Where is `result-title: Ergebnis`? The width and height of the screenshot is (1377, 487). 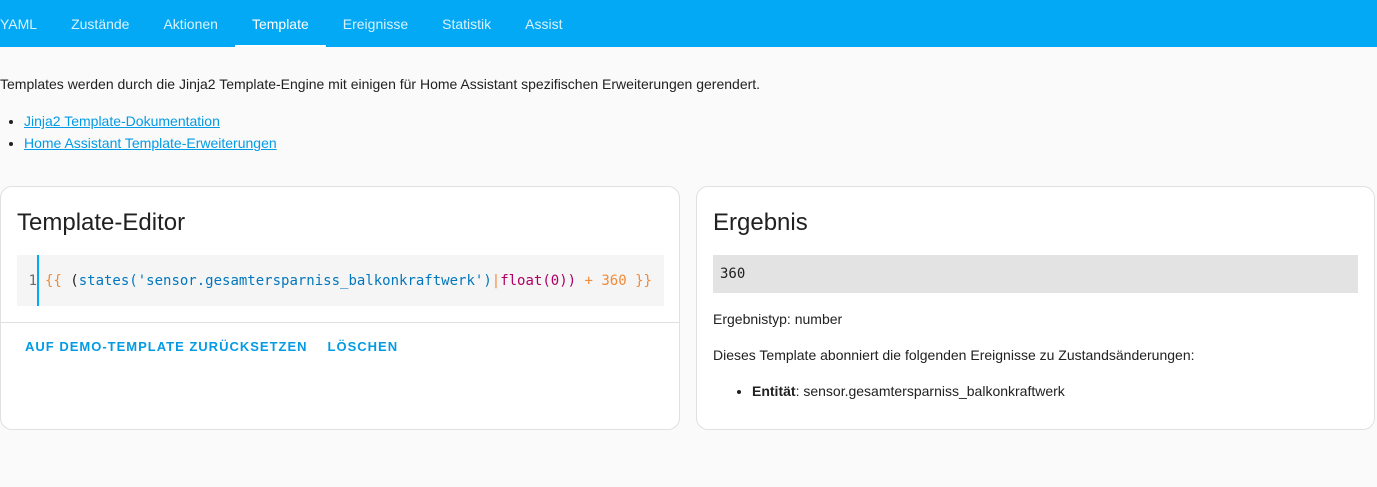 result-title: Ergebnis is located at coordinates (760, 222).